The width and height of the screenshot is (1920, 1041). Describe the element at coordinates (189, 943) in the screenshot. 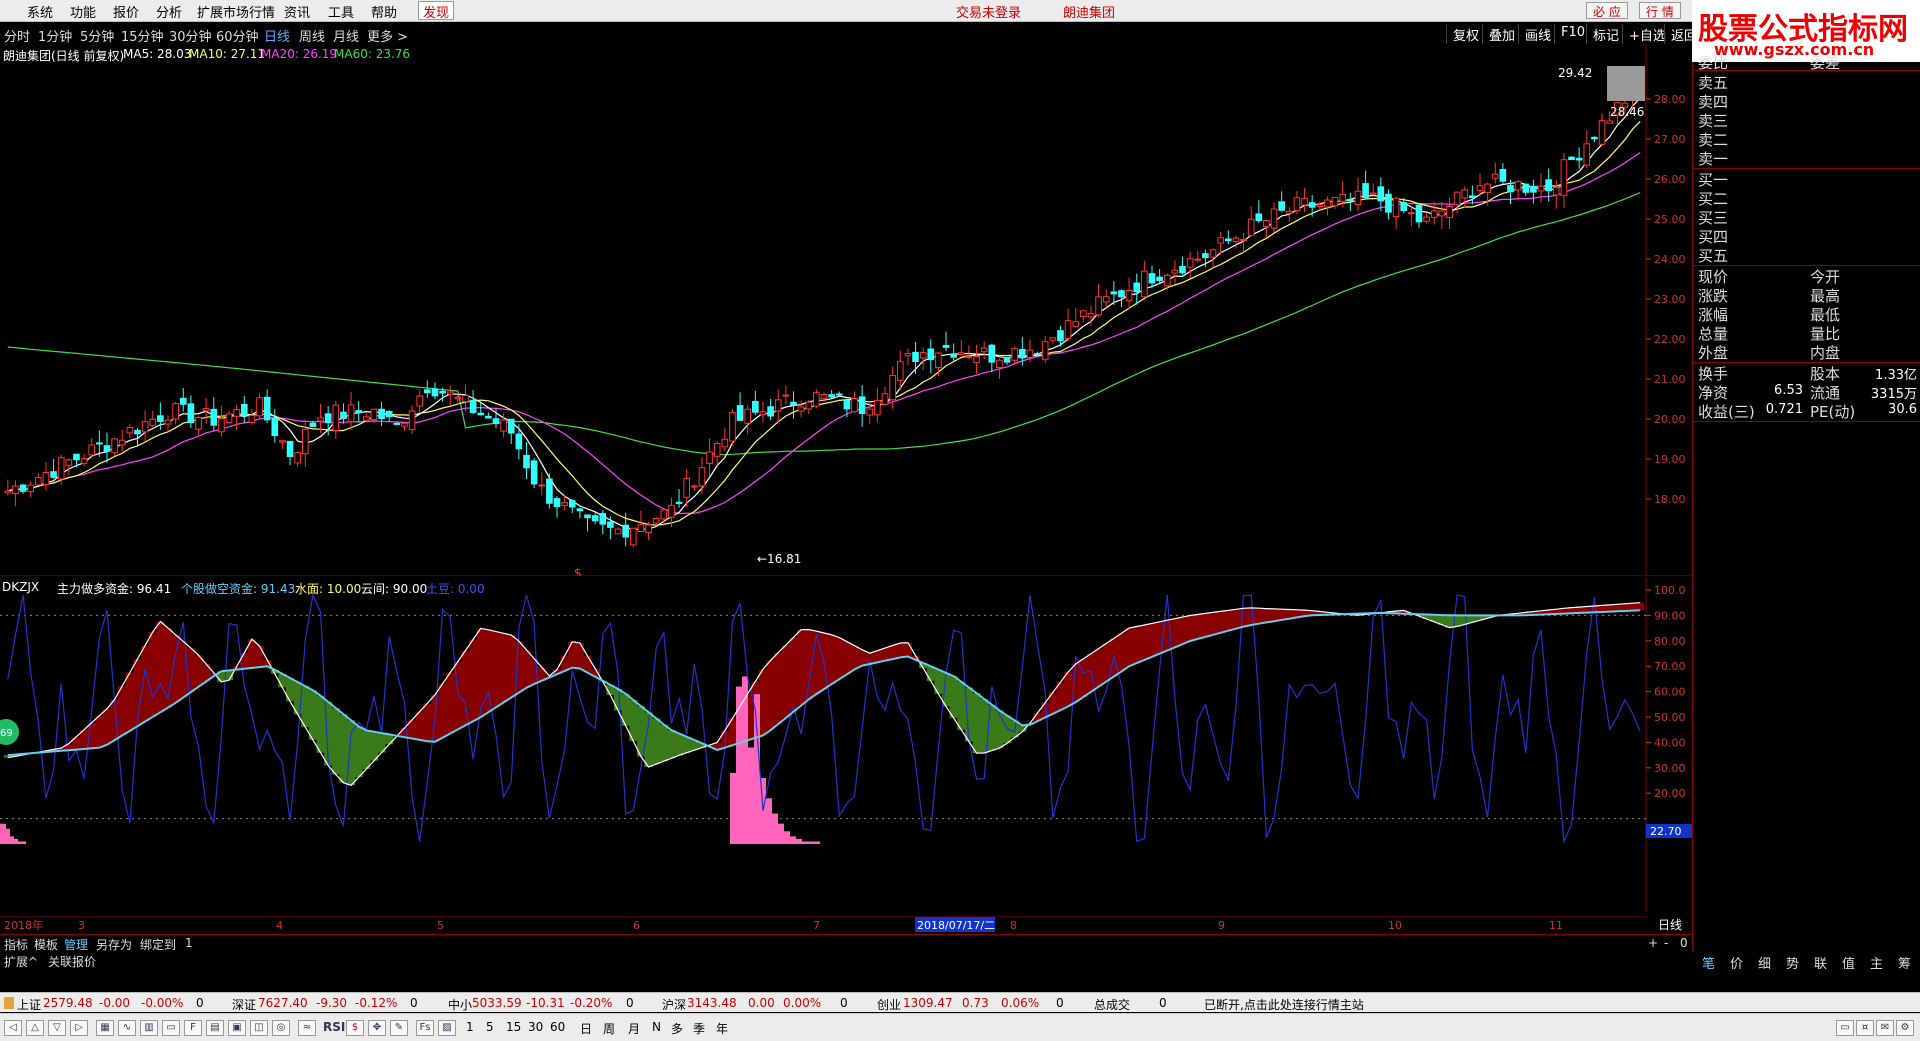

I see `tab-one: 1` at that location.